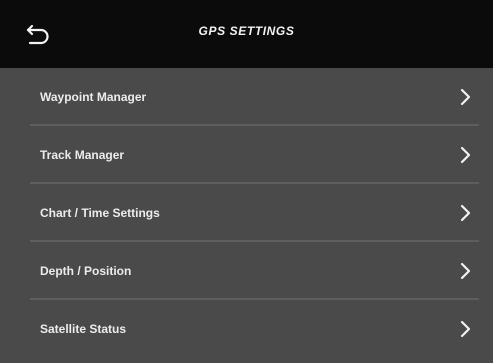  What do you see at coordinates (83, 329) in the screenshot?
I see `menu-item-label: Satellite Status` at bounding box center [83, 329].